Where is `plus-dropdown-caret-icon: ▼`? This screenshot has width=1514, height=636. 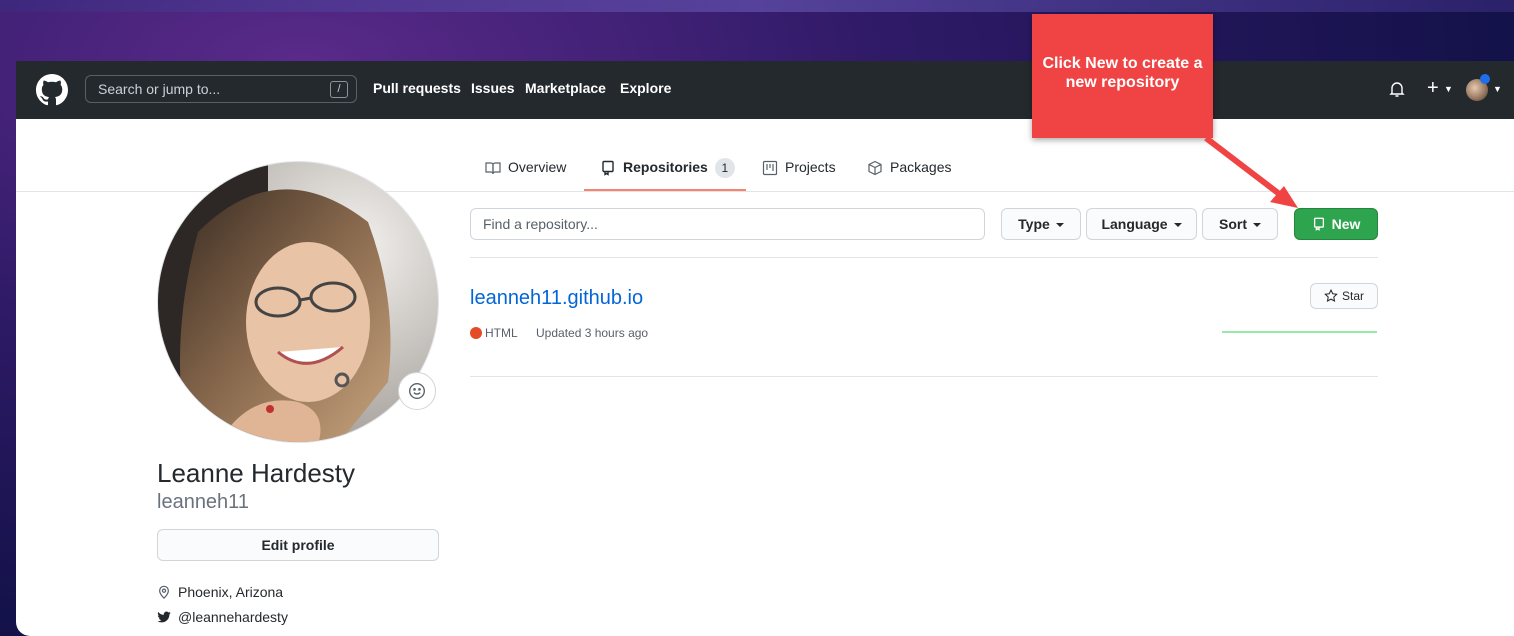
plus-dropdown-caret-icon: ▼ is located at coordinates (1448, 89).